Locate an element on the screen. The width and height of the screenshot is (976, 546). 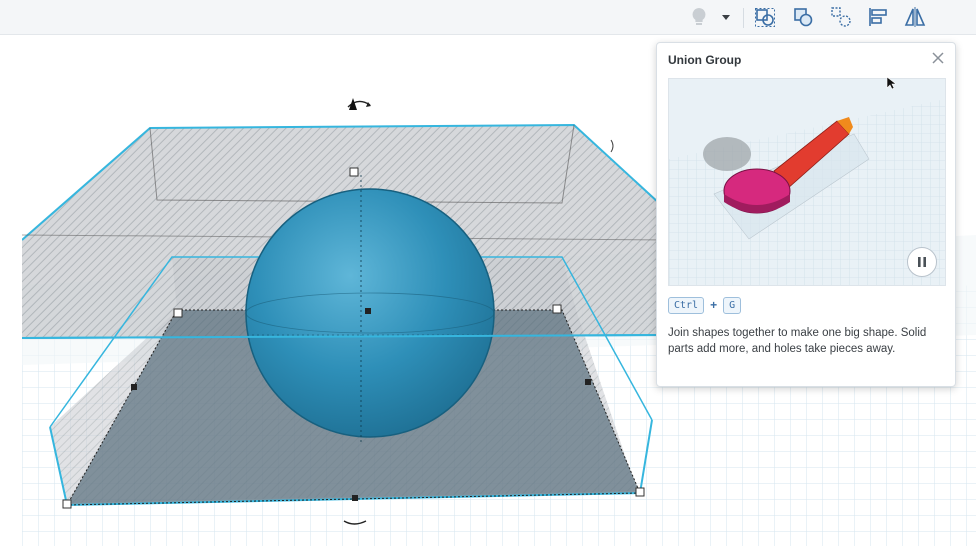
light-bulb-icon is located at coordinates (699, 17).